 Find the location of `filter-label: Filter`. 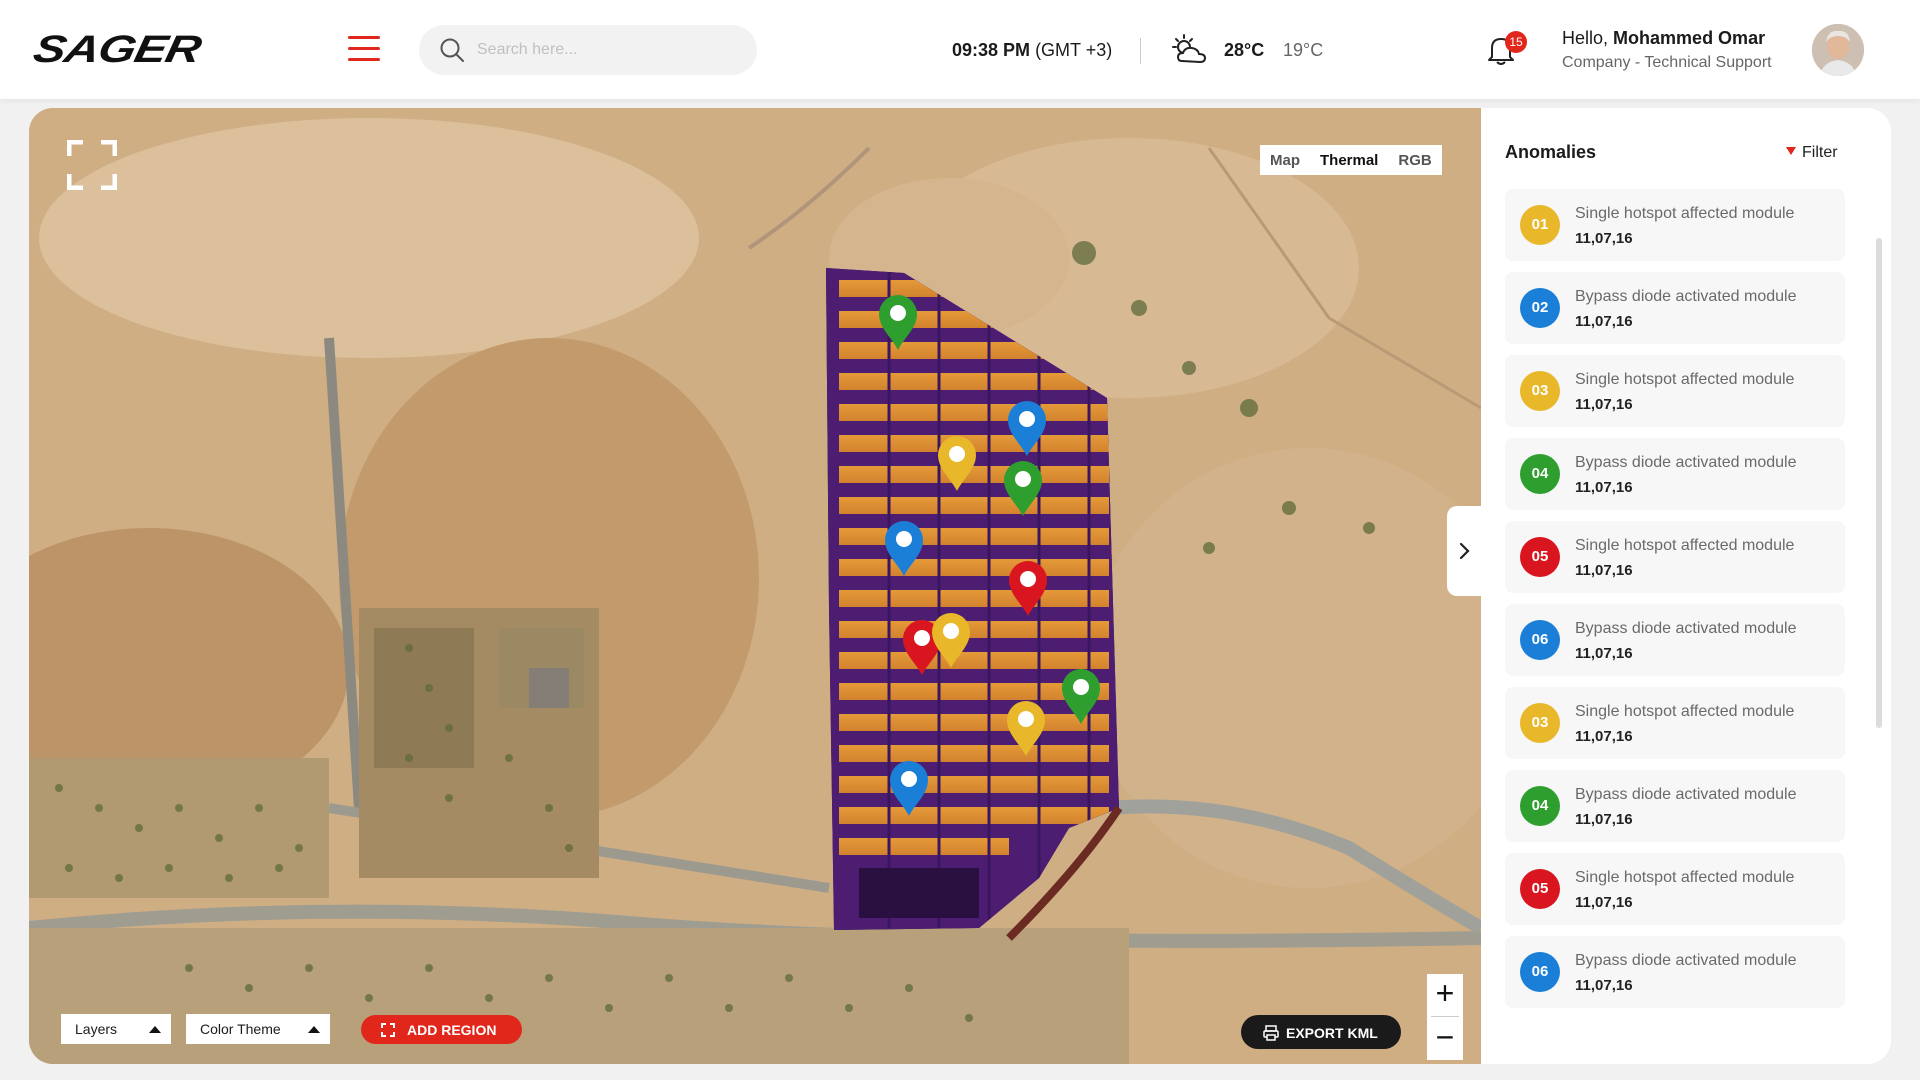

filter-label: Filter is located at coordinates (1820, 152).